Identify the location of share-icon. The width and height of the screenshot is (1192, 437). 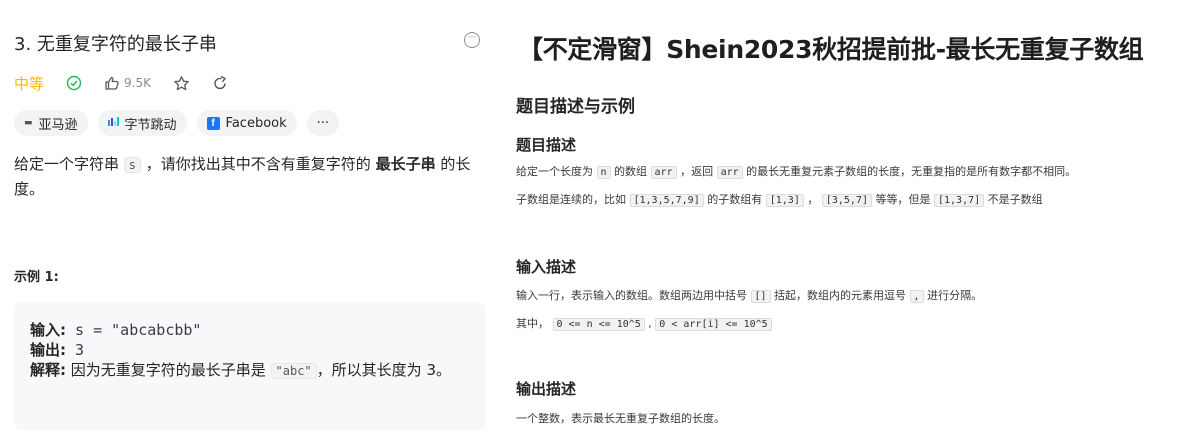
(220, 82).